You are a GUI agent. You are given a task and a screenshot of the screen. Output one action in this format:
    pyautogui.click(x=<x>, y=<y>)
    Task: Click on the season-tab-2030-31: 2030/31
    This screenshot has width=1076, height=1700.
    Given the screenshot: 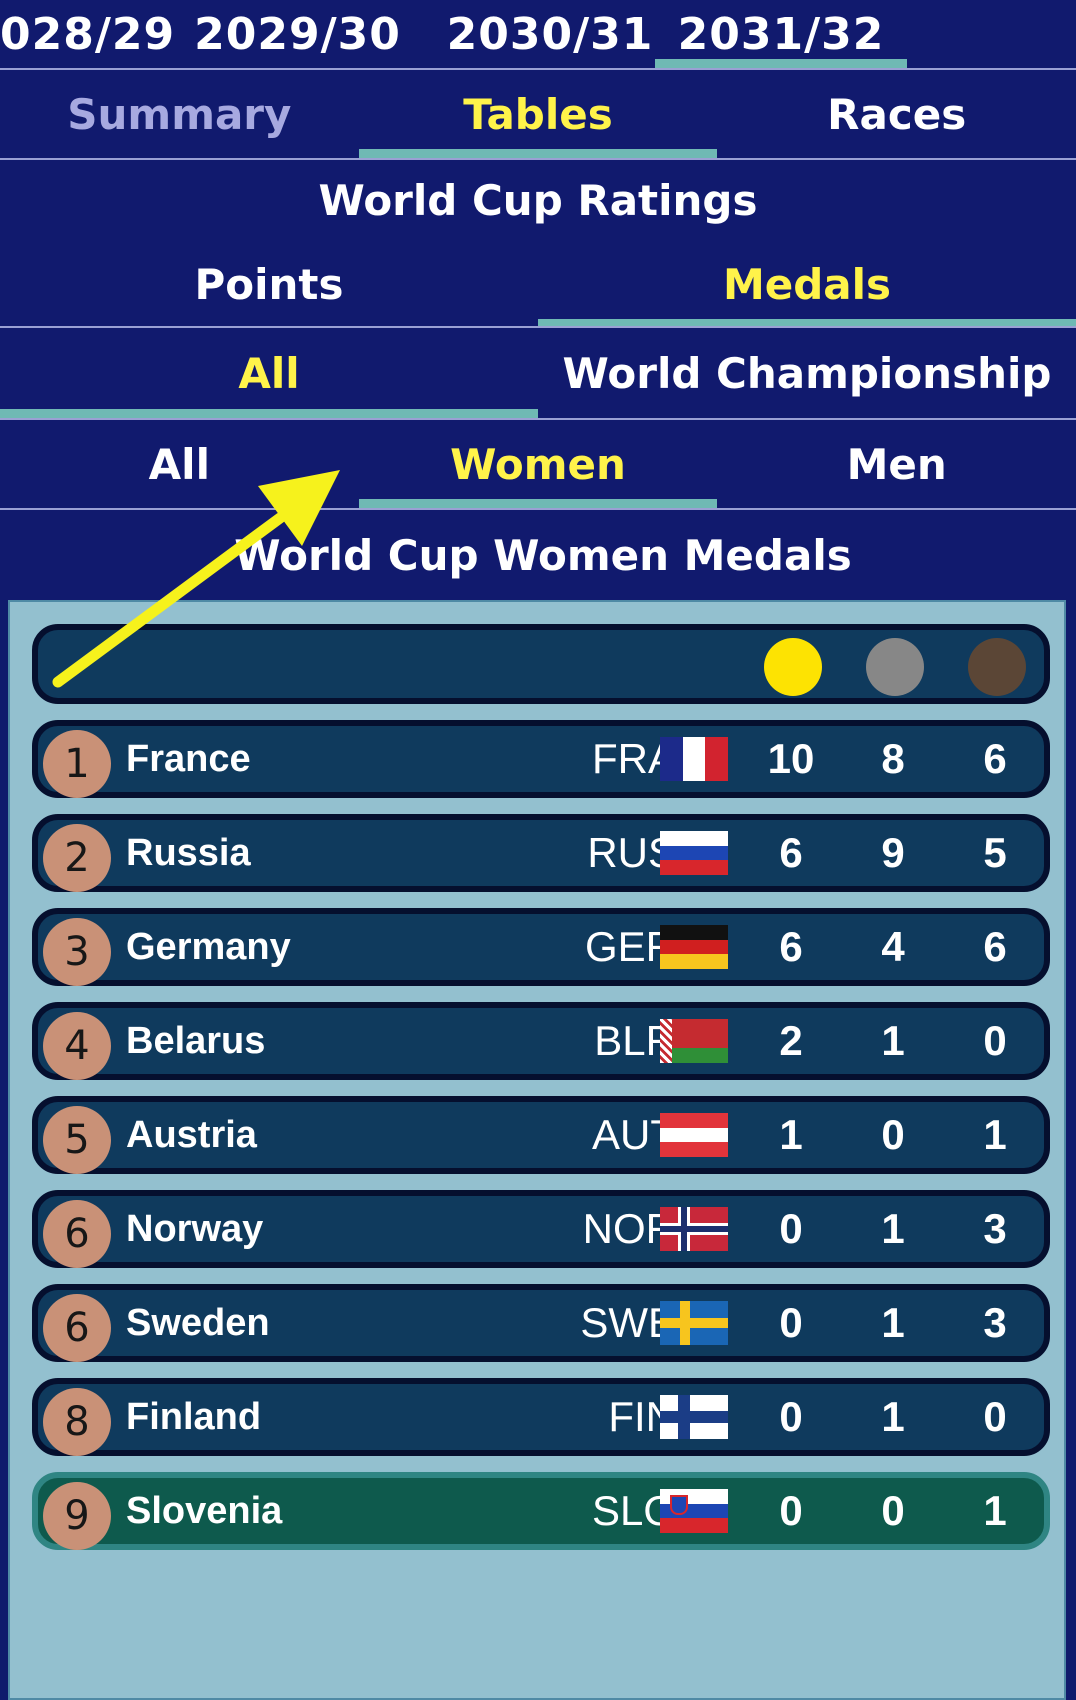 What is the action you would take?
    pyautogui.click(x=550, y=34)
    